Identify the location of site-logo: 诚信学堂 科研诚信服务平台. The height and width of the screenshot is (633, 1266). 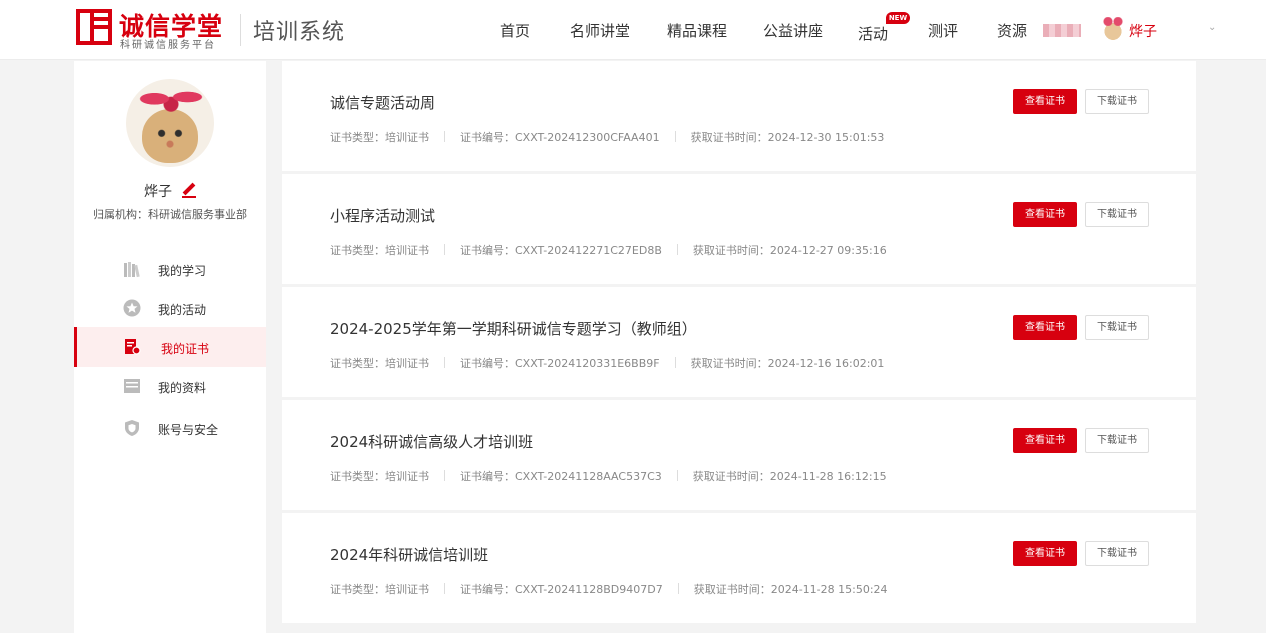
(151, 30).